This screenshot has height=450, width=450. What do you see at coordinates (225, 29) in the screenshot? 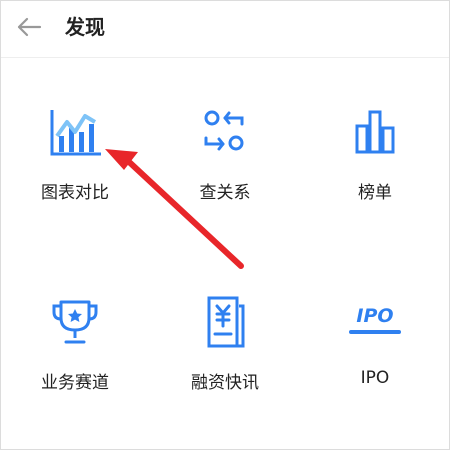
I see `top-bar: 发现` at bounding box center [225, 29].